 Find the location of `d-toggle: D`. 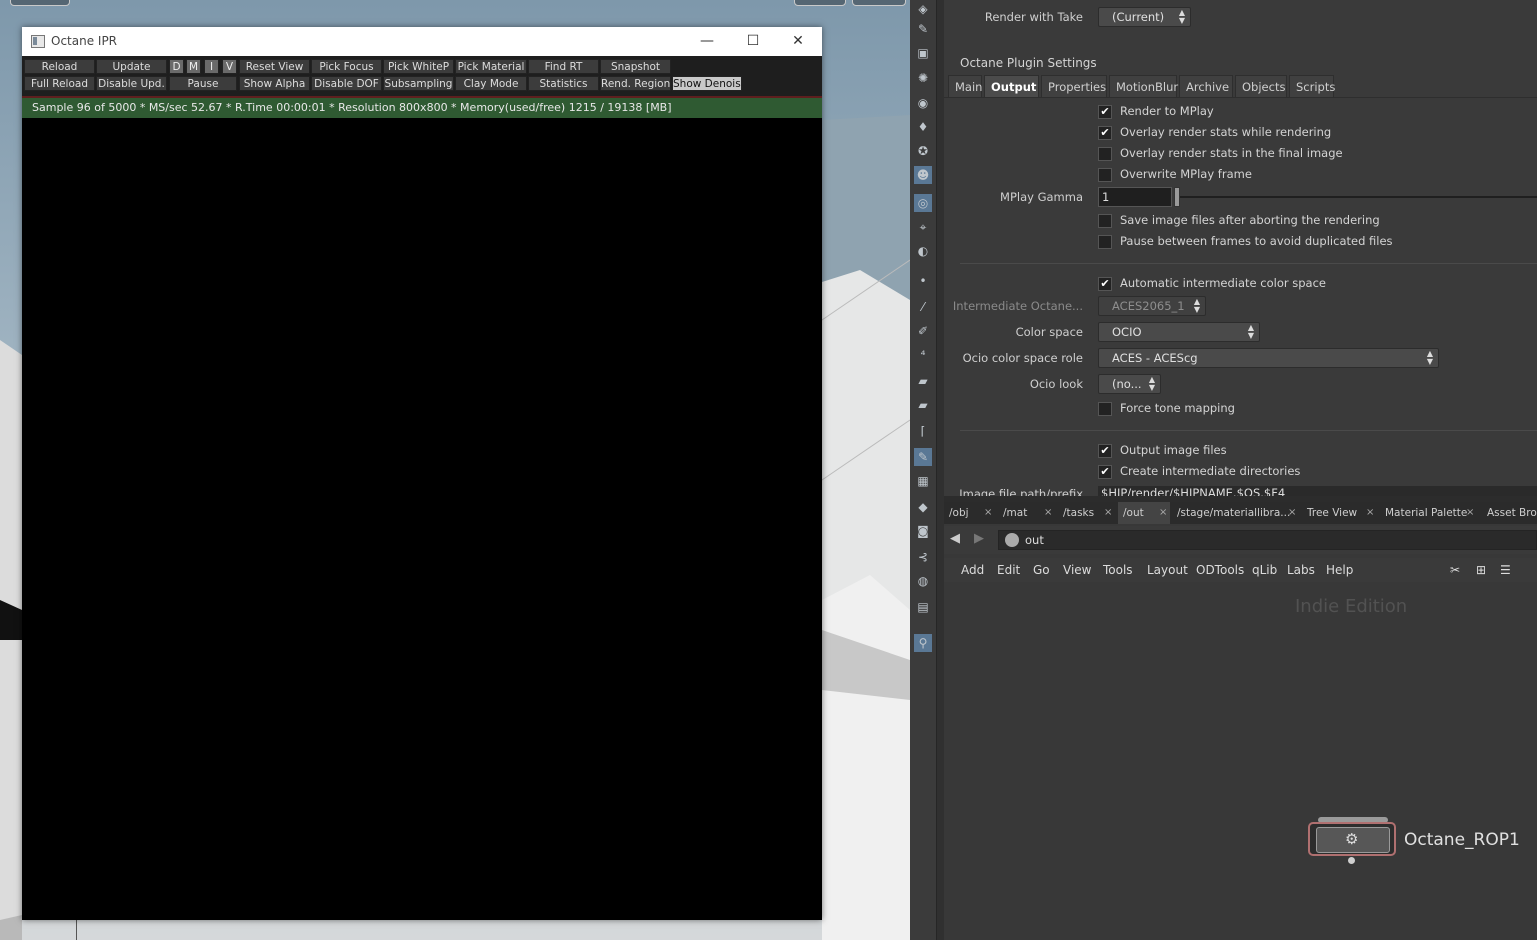

d-toggle: D is located at coordinates (176, 66).